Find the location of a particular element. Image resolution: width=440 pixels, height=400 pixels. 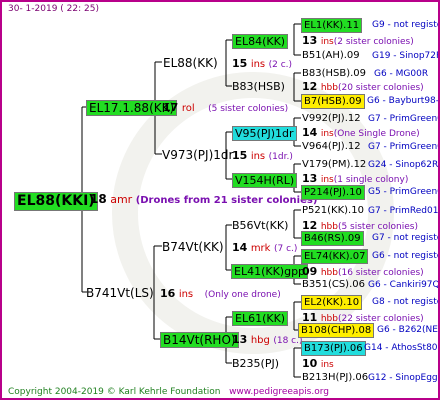

node-v973: V973(PJ)1dr is located at coordinates (197, 155).